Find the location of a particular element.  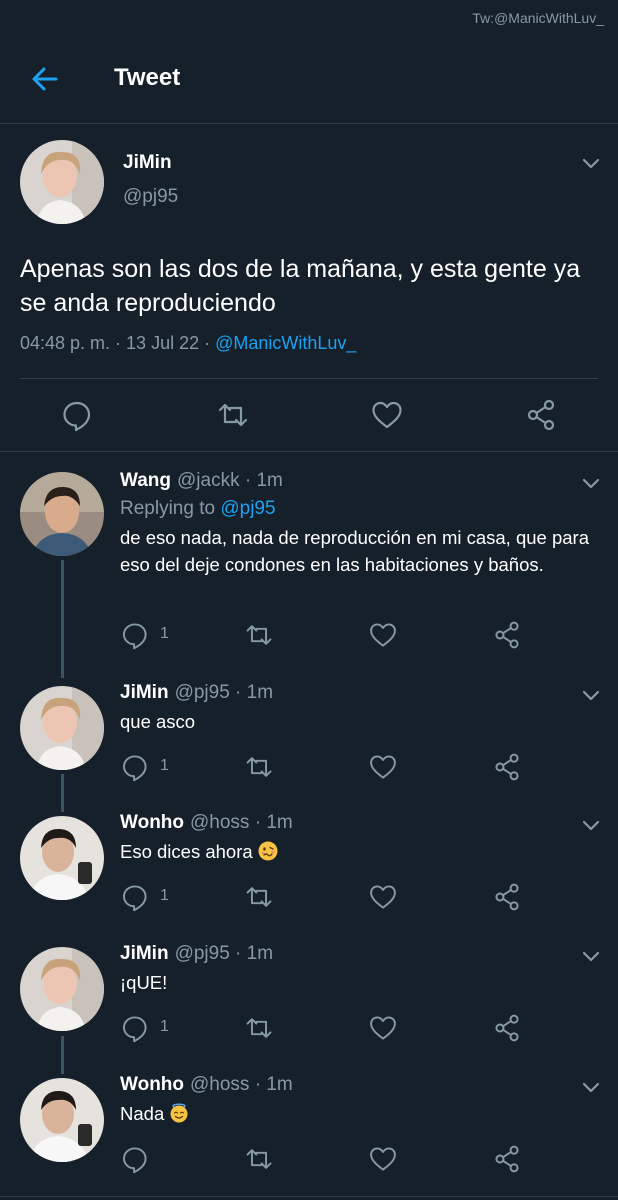

reply-text-line: Eso dices ahora is located at coordinates (360, 851).